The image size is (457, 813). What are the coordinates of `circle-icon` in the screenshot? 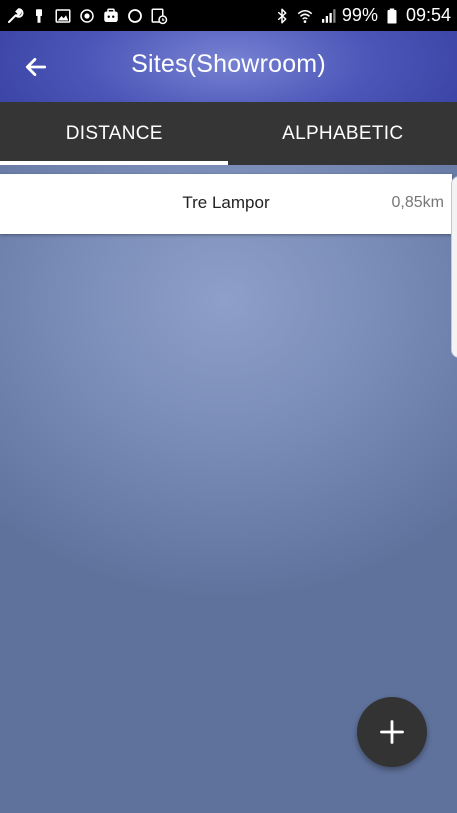 It's located at (135, 16).